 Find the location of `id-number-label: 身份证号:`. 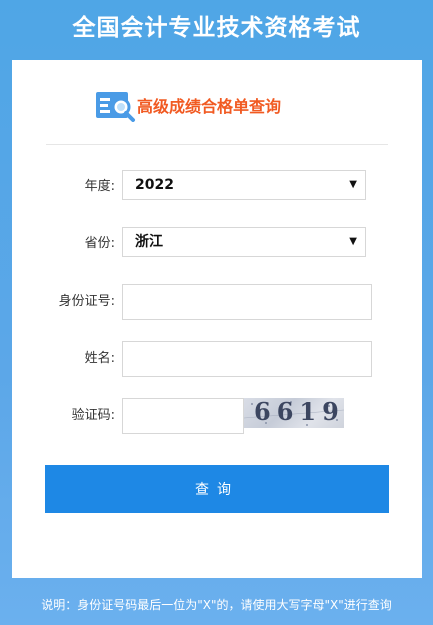

id-number-label: 身份证号: is located at coordinates (86, 301).